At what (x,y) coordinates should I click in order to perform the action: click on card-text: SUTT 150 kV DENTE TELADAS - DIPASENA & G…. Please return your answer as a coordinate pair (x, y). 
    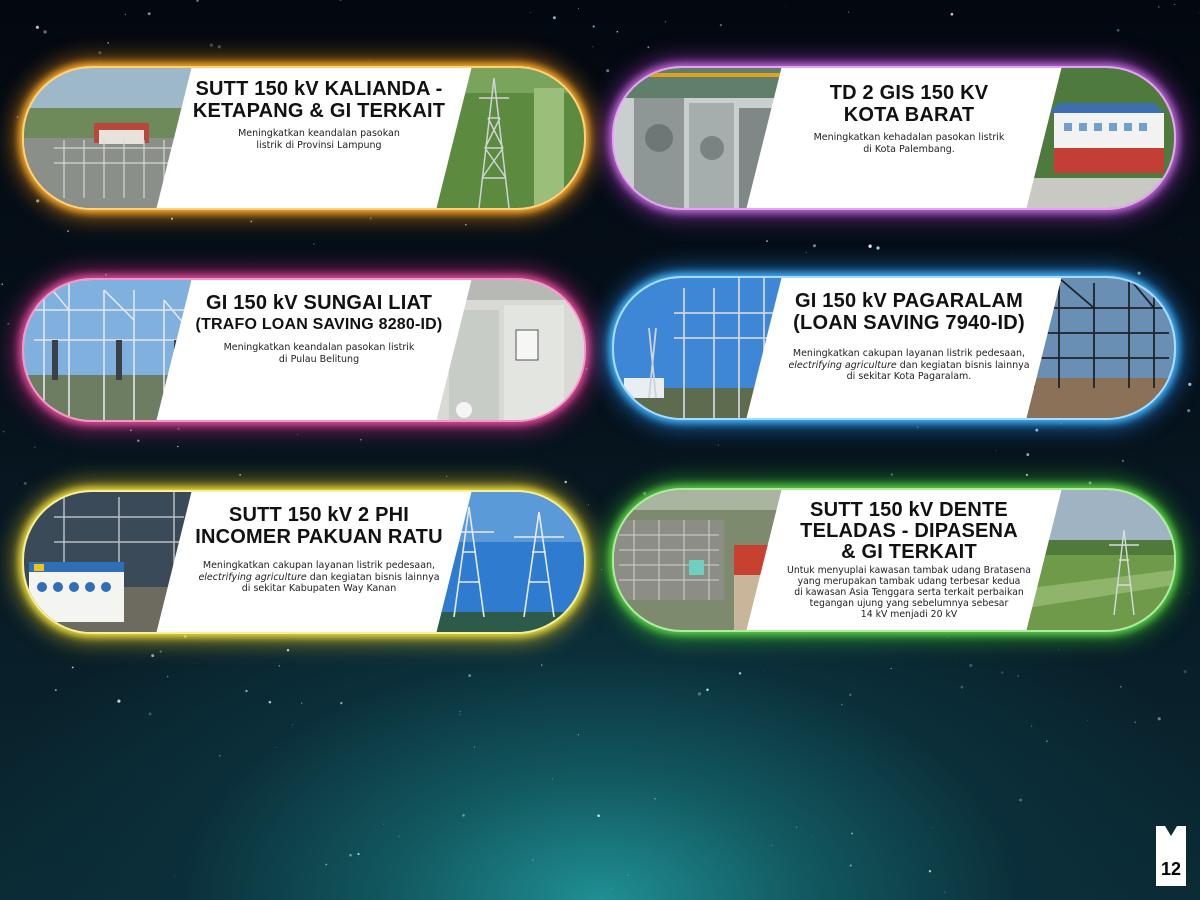
    Looking at the image, I should click on (909, 560).